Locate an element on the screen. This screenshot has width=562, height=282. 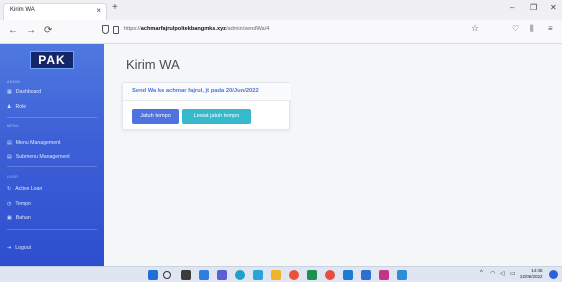
sidebar-item-role: ♟ Role is located at coordinates (16, 107).